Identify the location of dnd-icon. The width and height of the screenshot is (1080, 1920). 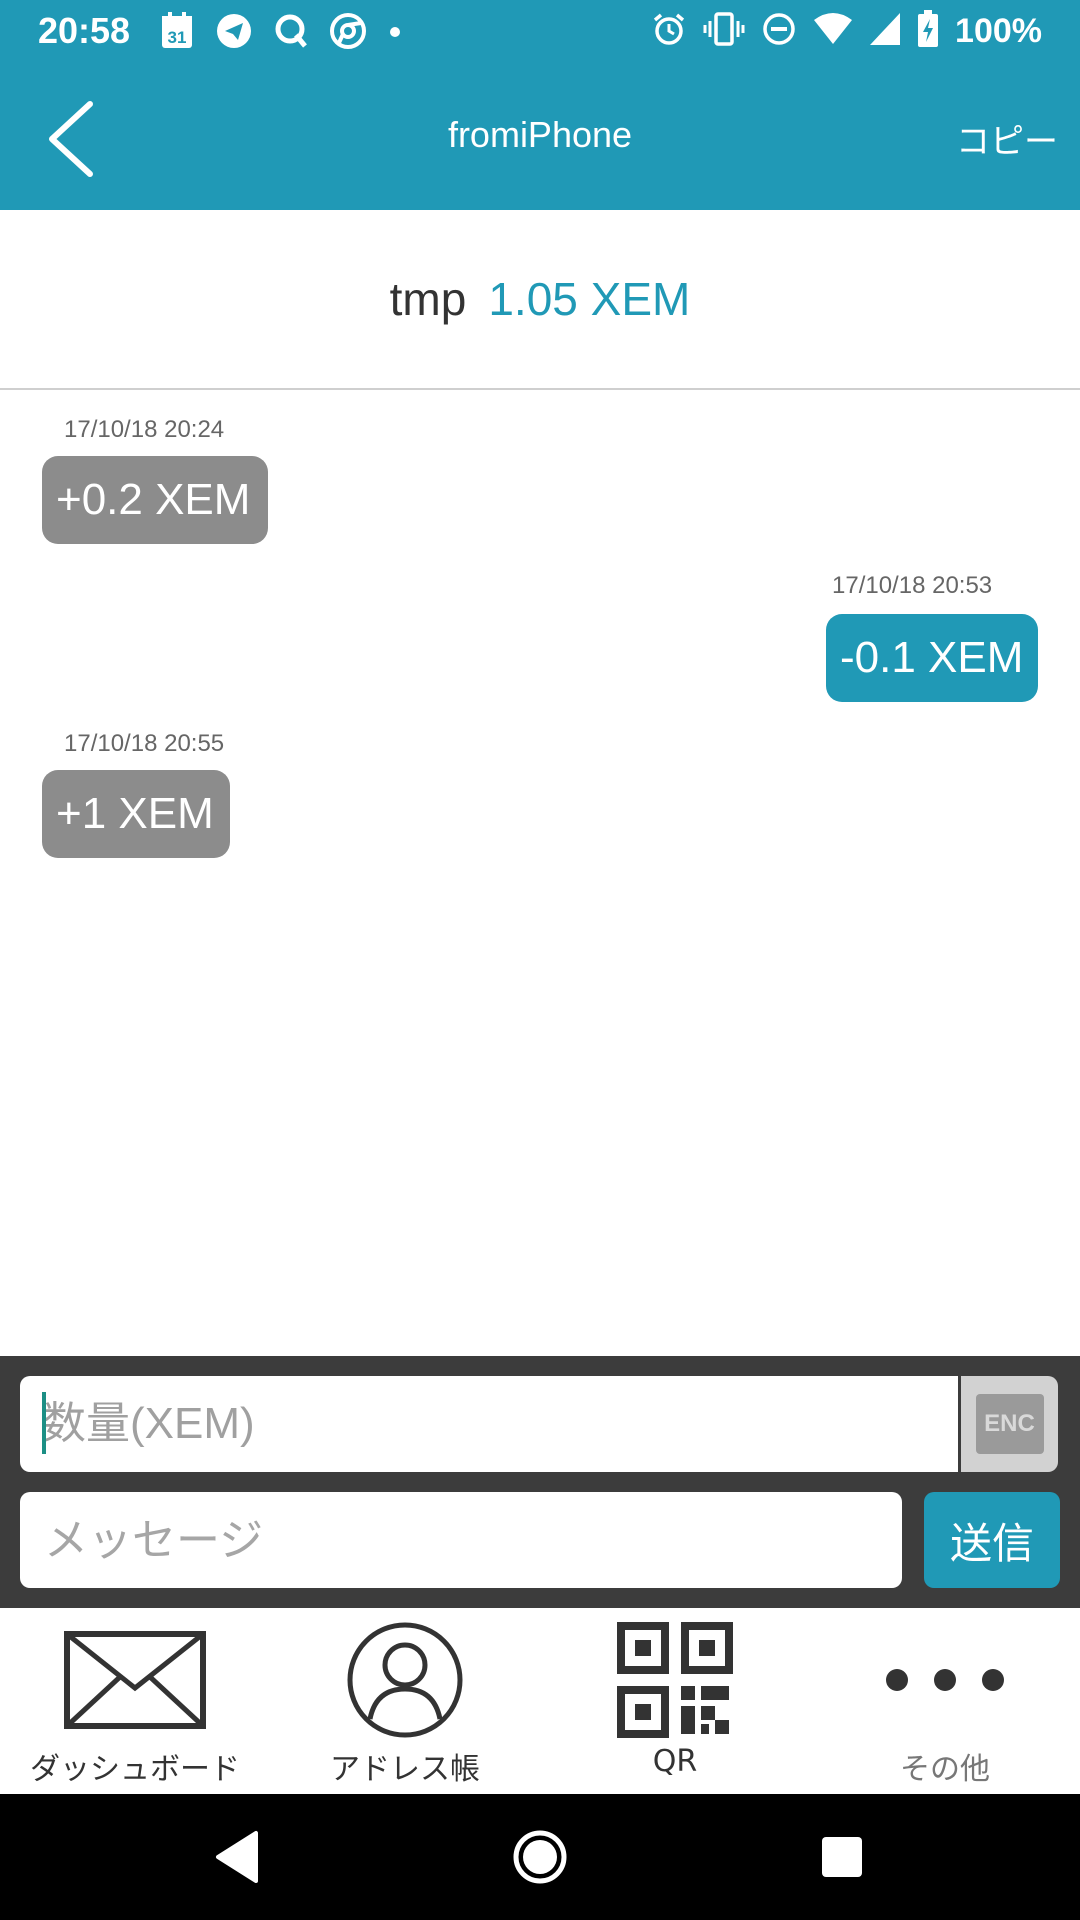
(779, 31).